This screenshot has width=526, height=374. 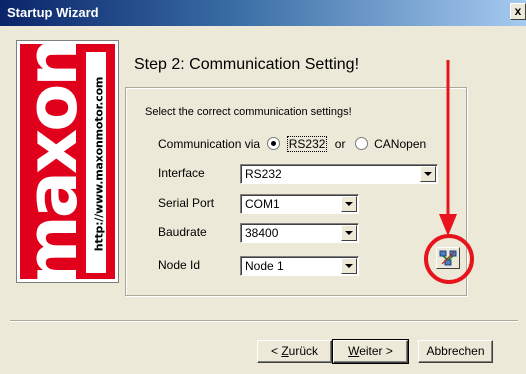 I want to click on serial-port-label: Serial Port, so click(x=186, y=203).